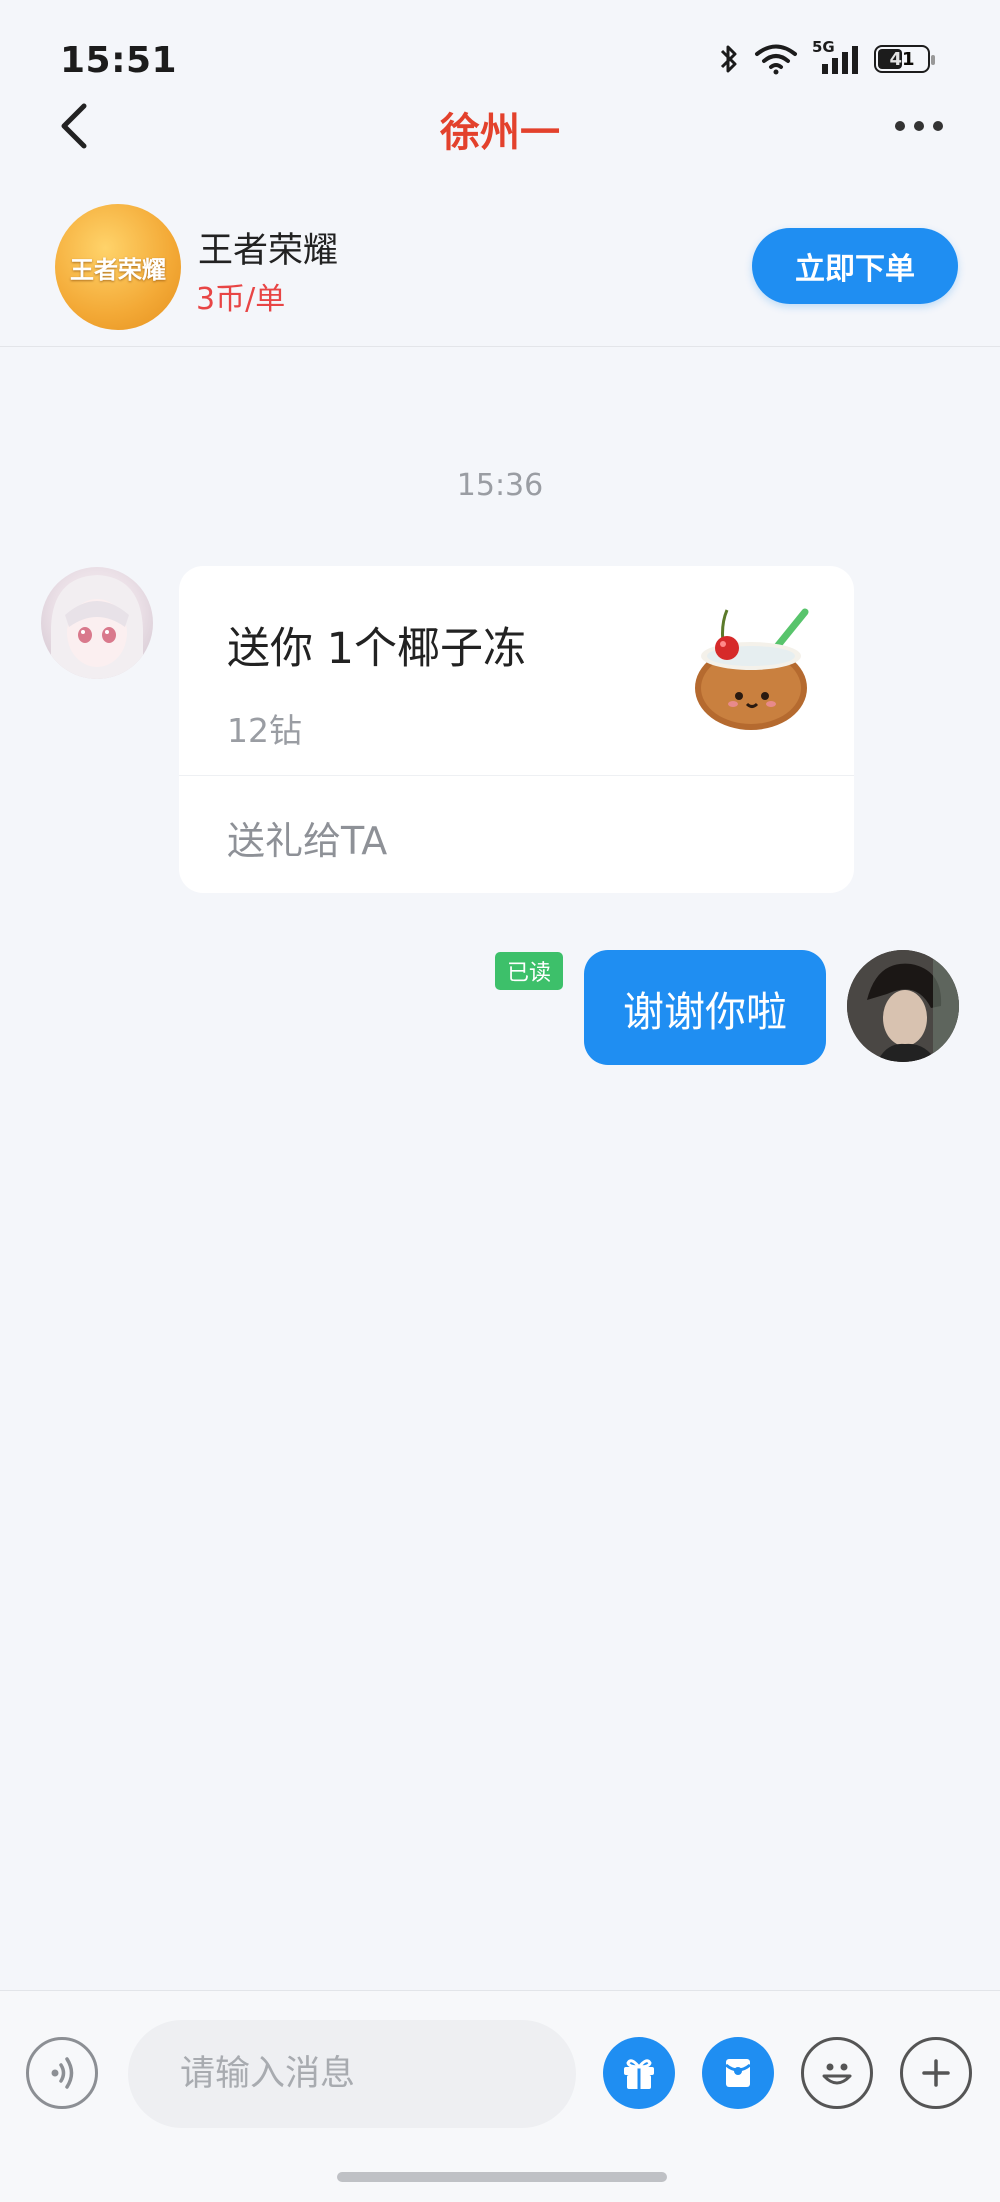 The height and width of the screenshot is (2202, 1000). Describe the element at coordinates (352, 2074) in the screenshot. I see `message-input` at that location.